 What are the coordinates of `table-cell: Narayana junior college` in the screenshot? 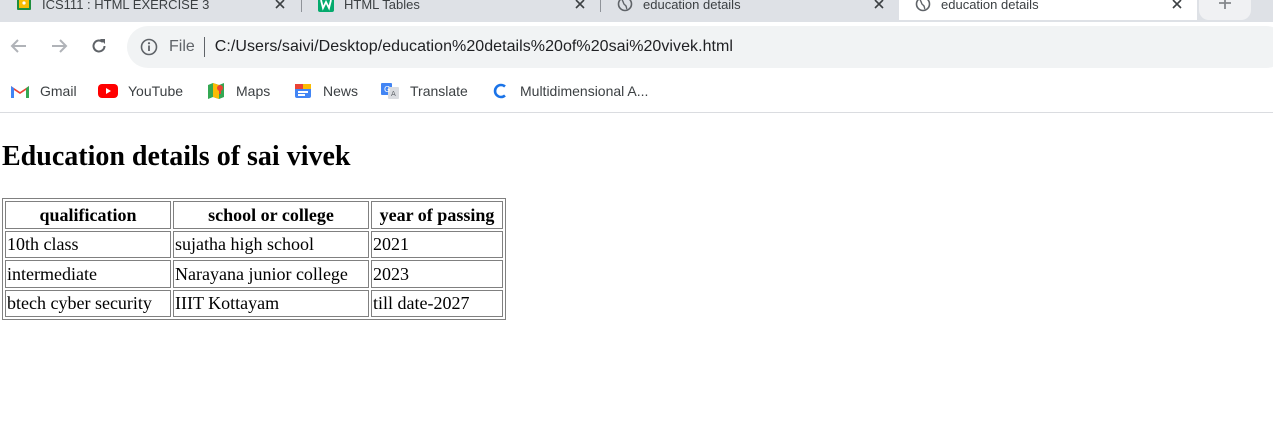 It's located at (271, 274).